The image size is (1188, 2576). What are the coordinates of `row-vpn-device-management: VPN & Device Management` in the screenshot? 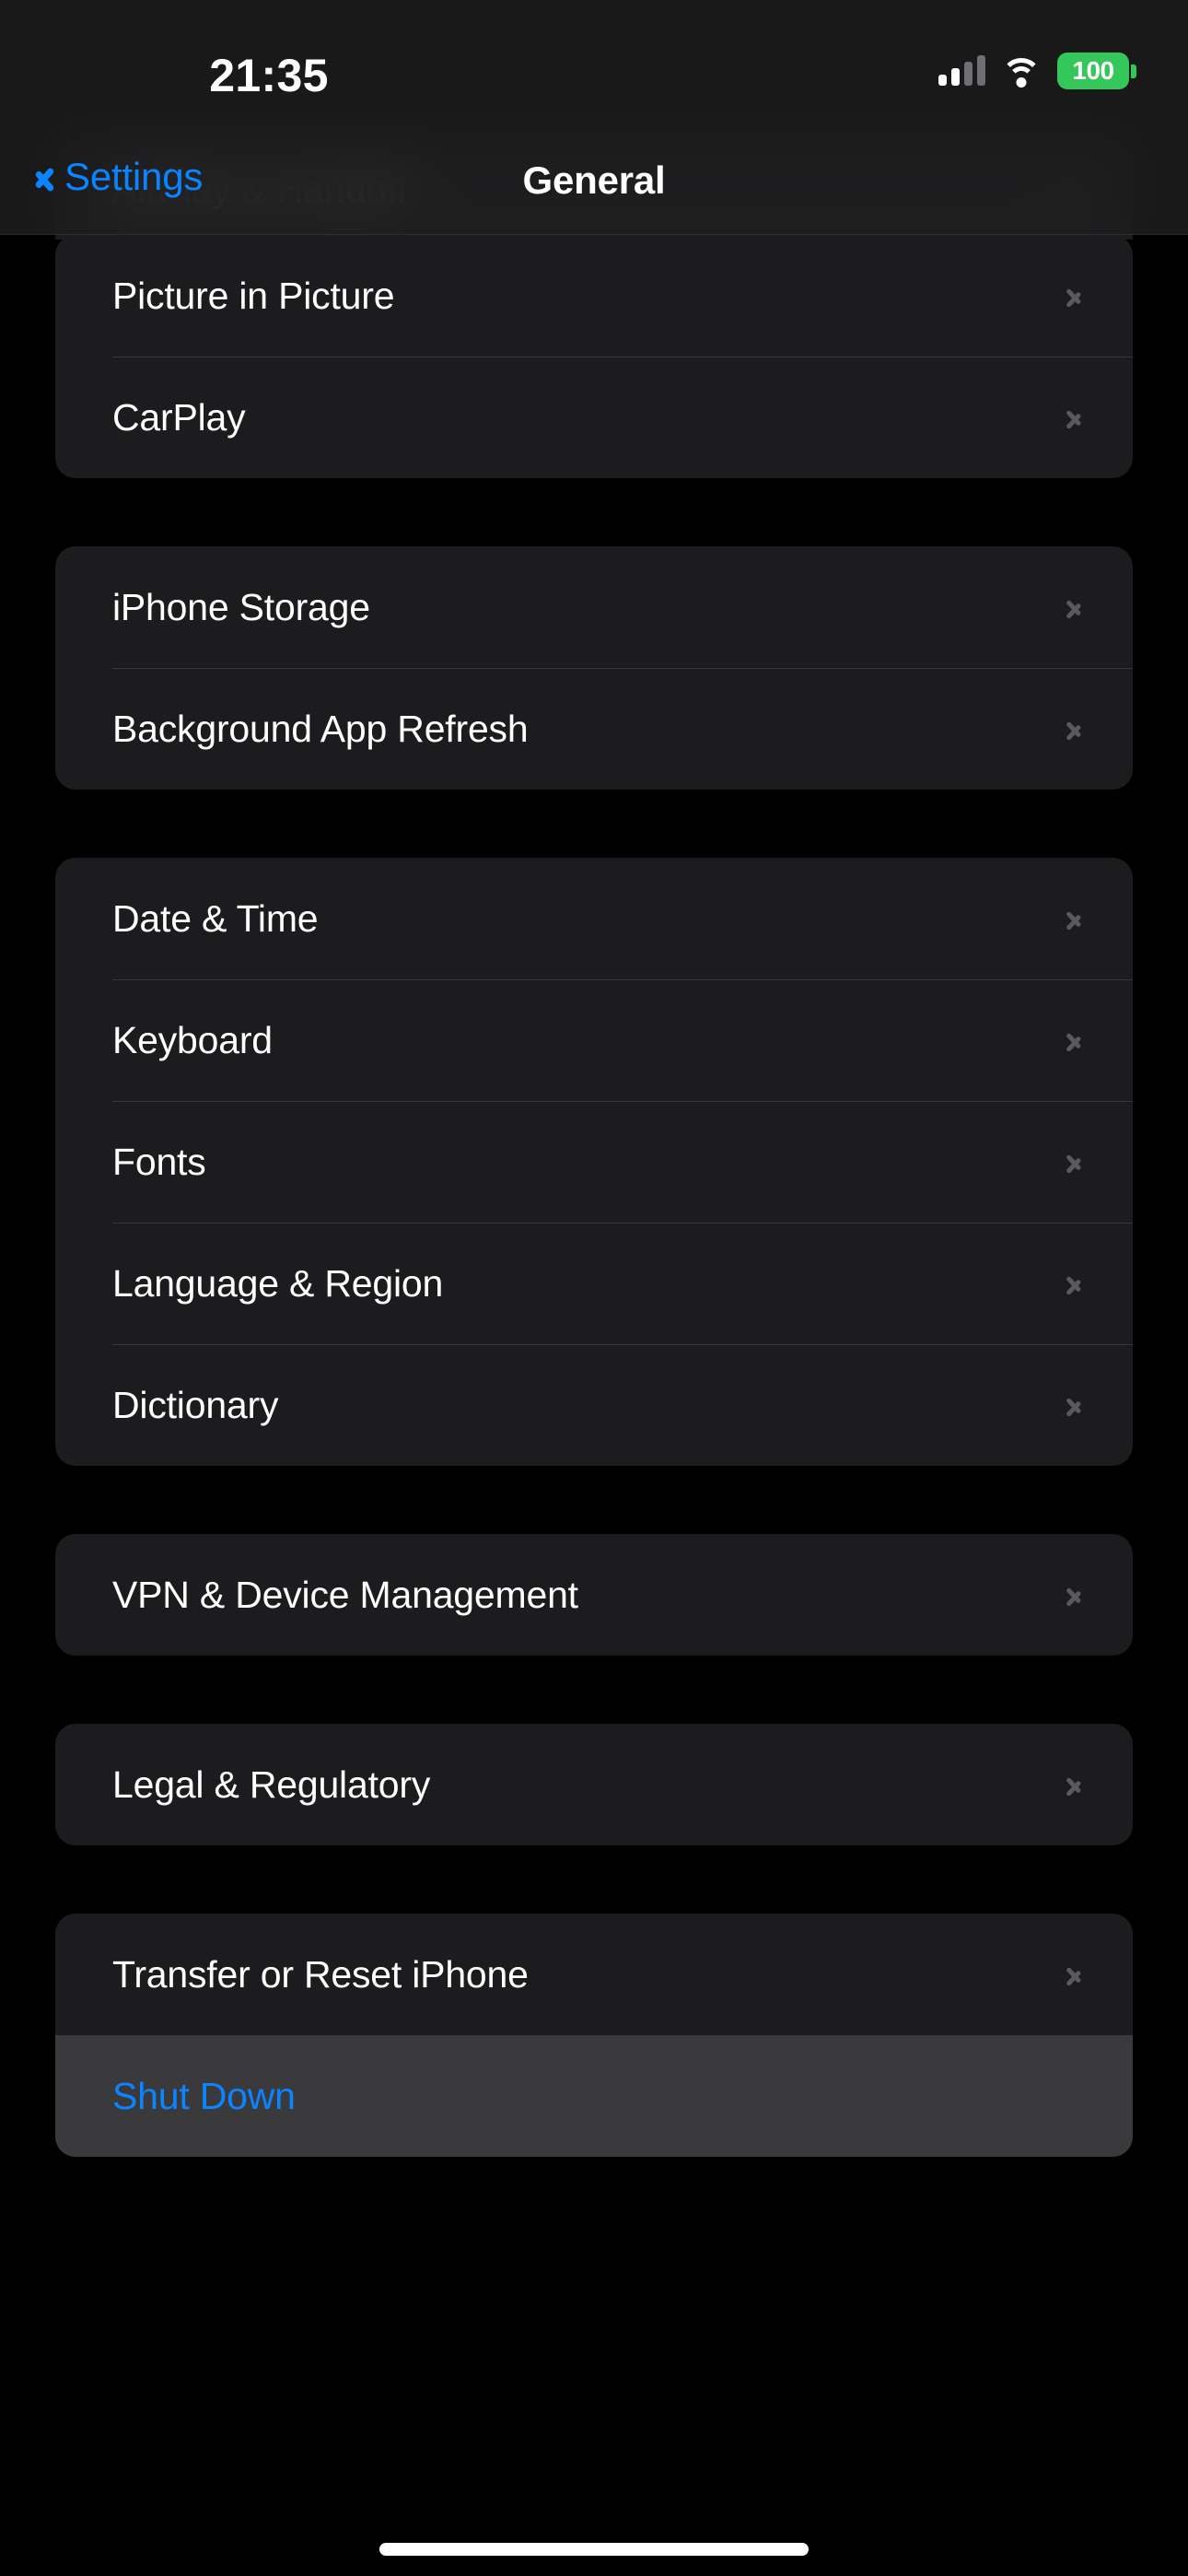 It's located at (594, 1595).